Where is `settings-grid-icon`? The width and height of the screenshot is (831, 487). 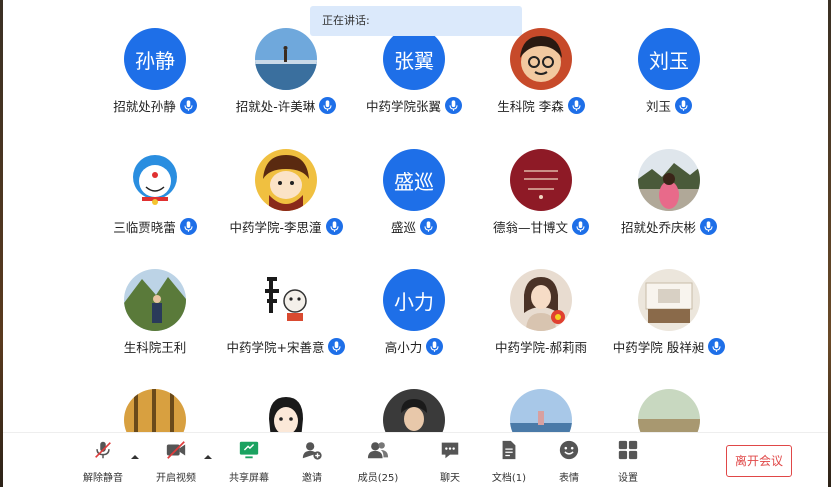
settings-grid-icon is located at coordinates (628, 450).